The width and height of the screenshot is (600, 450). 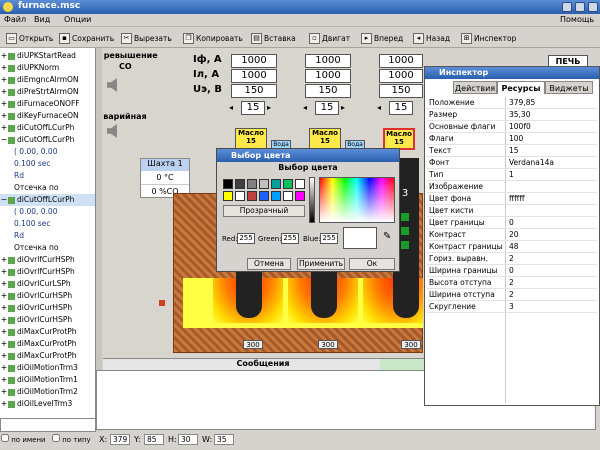 What do you see at coordinates (47, 116) in the screenshot?
I see `tree-item: + diKeyFurnaceON` at bounding box center [47, 116].